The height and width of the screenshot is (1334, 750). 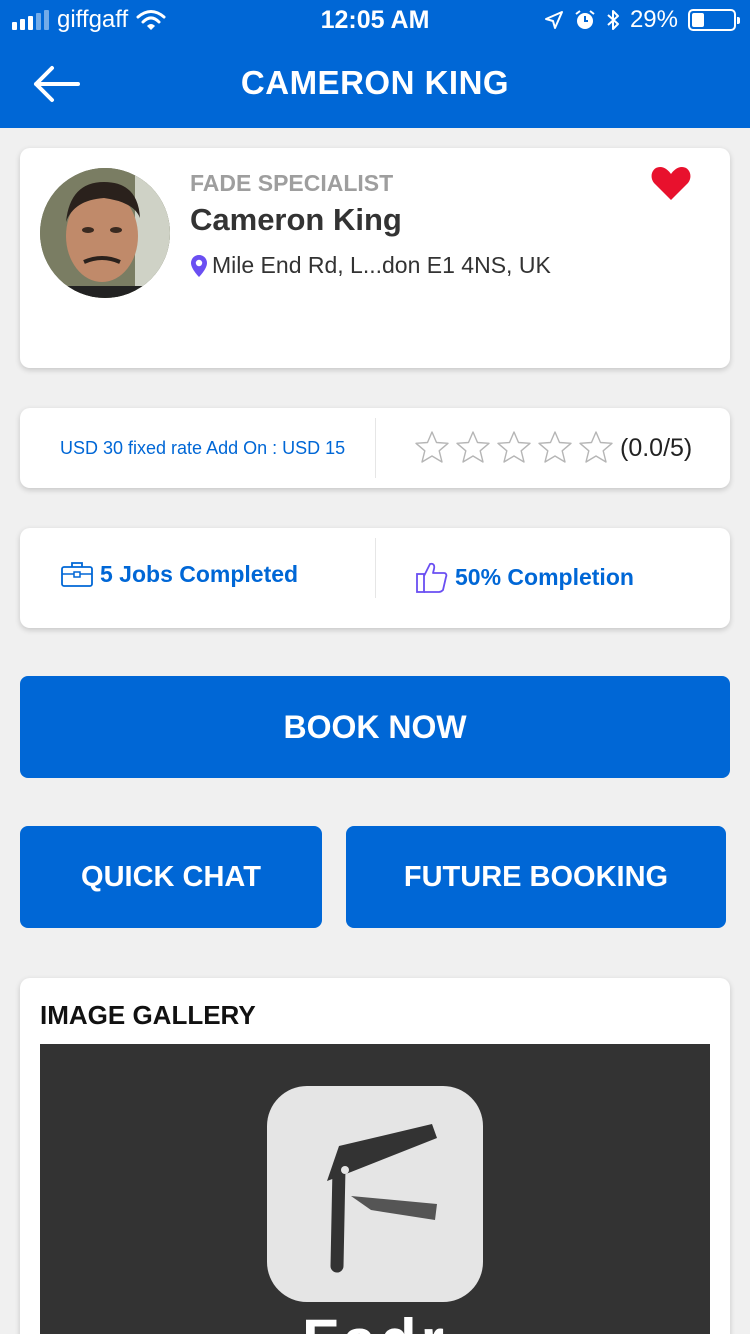 I want to click on future-booking-button: FUTURE BOOKING, so click(x=536, y=877).